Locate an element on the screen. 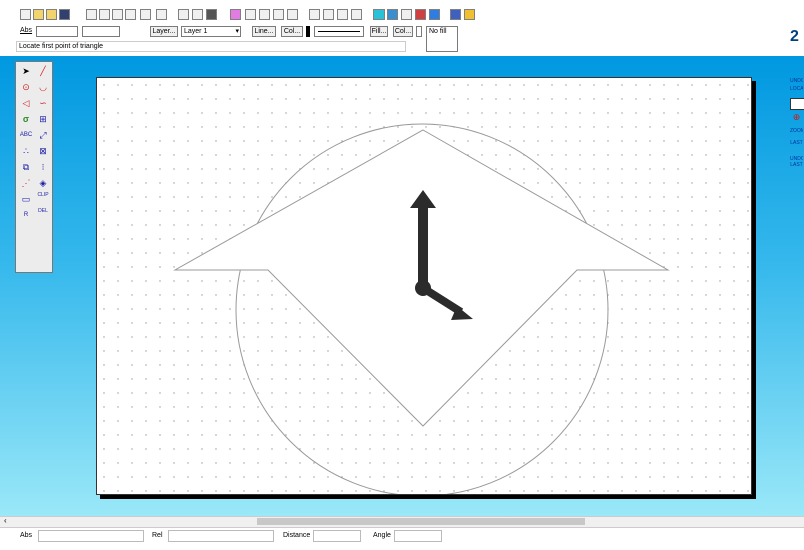 The image size is (804, 550). main-toolbar is located at coordinates (402, 12).